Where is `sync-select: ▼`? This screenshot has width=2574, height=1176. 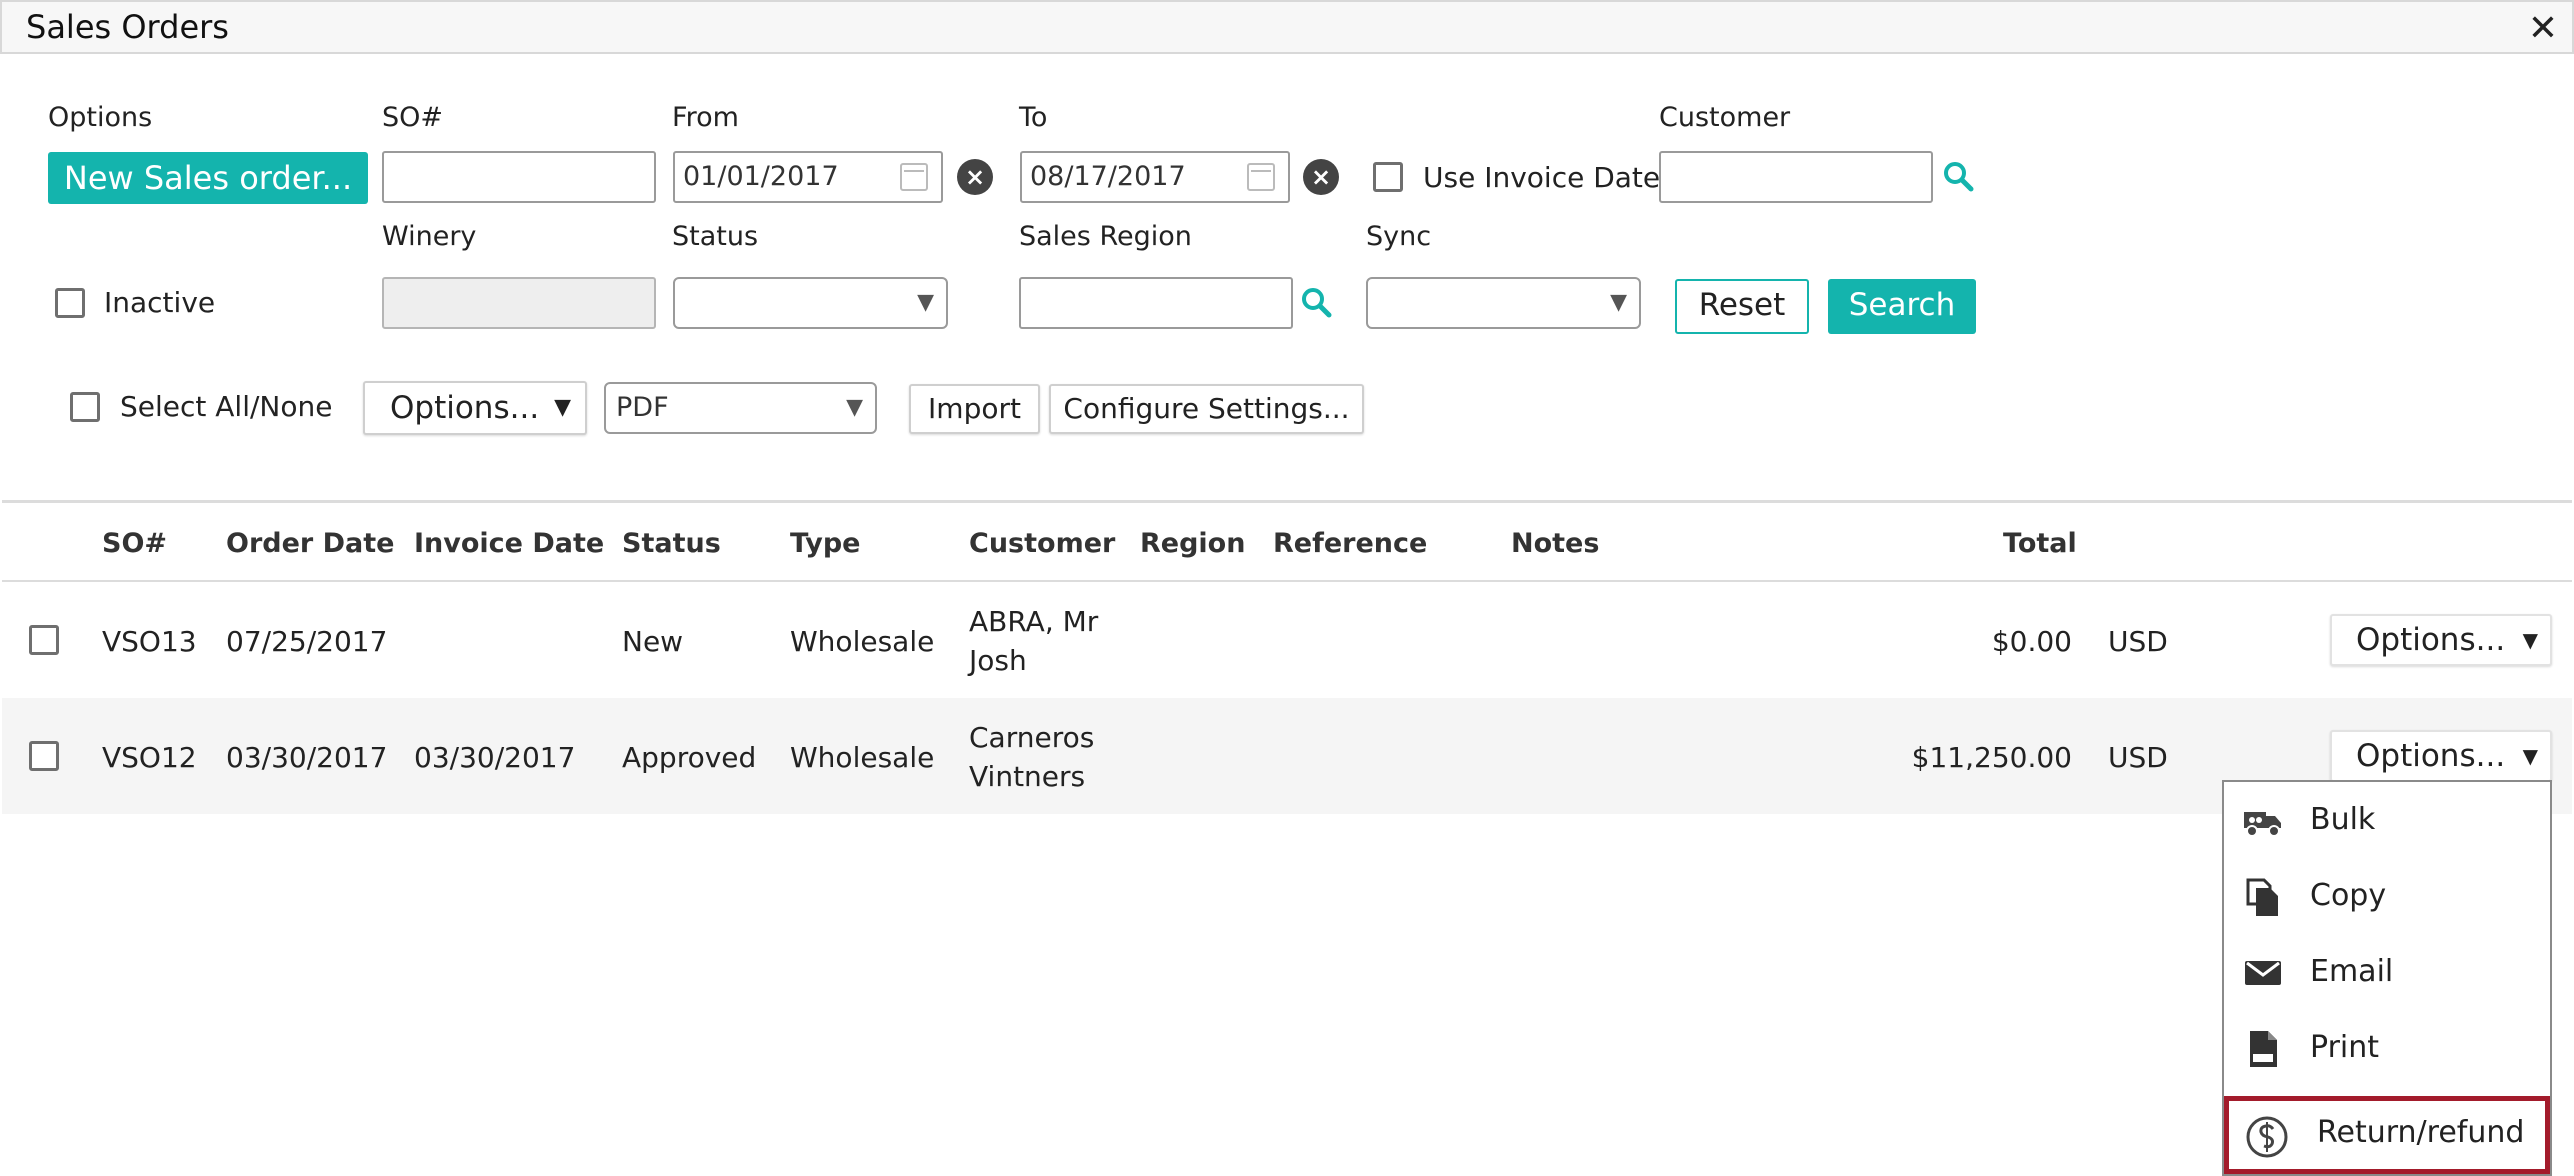 sync-select: ▼ is located at coordinates (1503, 303).